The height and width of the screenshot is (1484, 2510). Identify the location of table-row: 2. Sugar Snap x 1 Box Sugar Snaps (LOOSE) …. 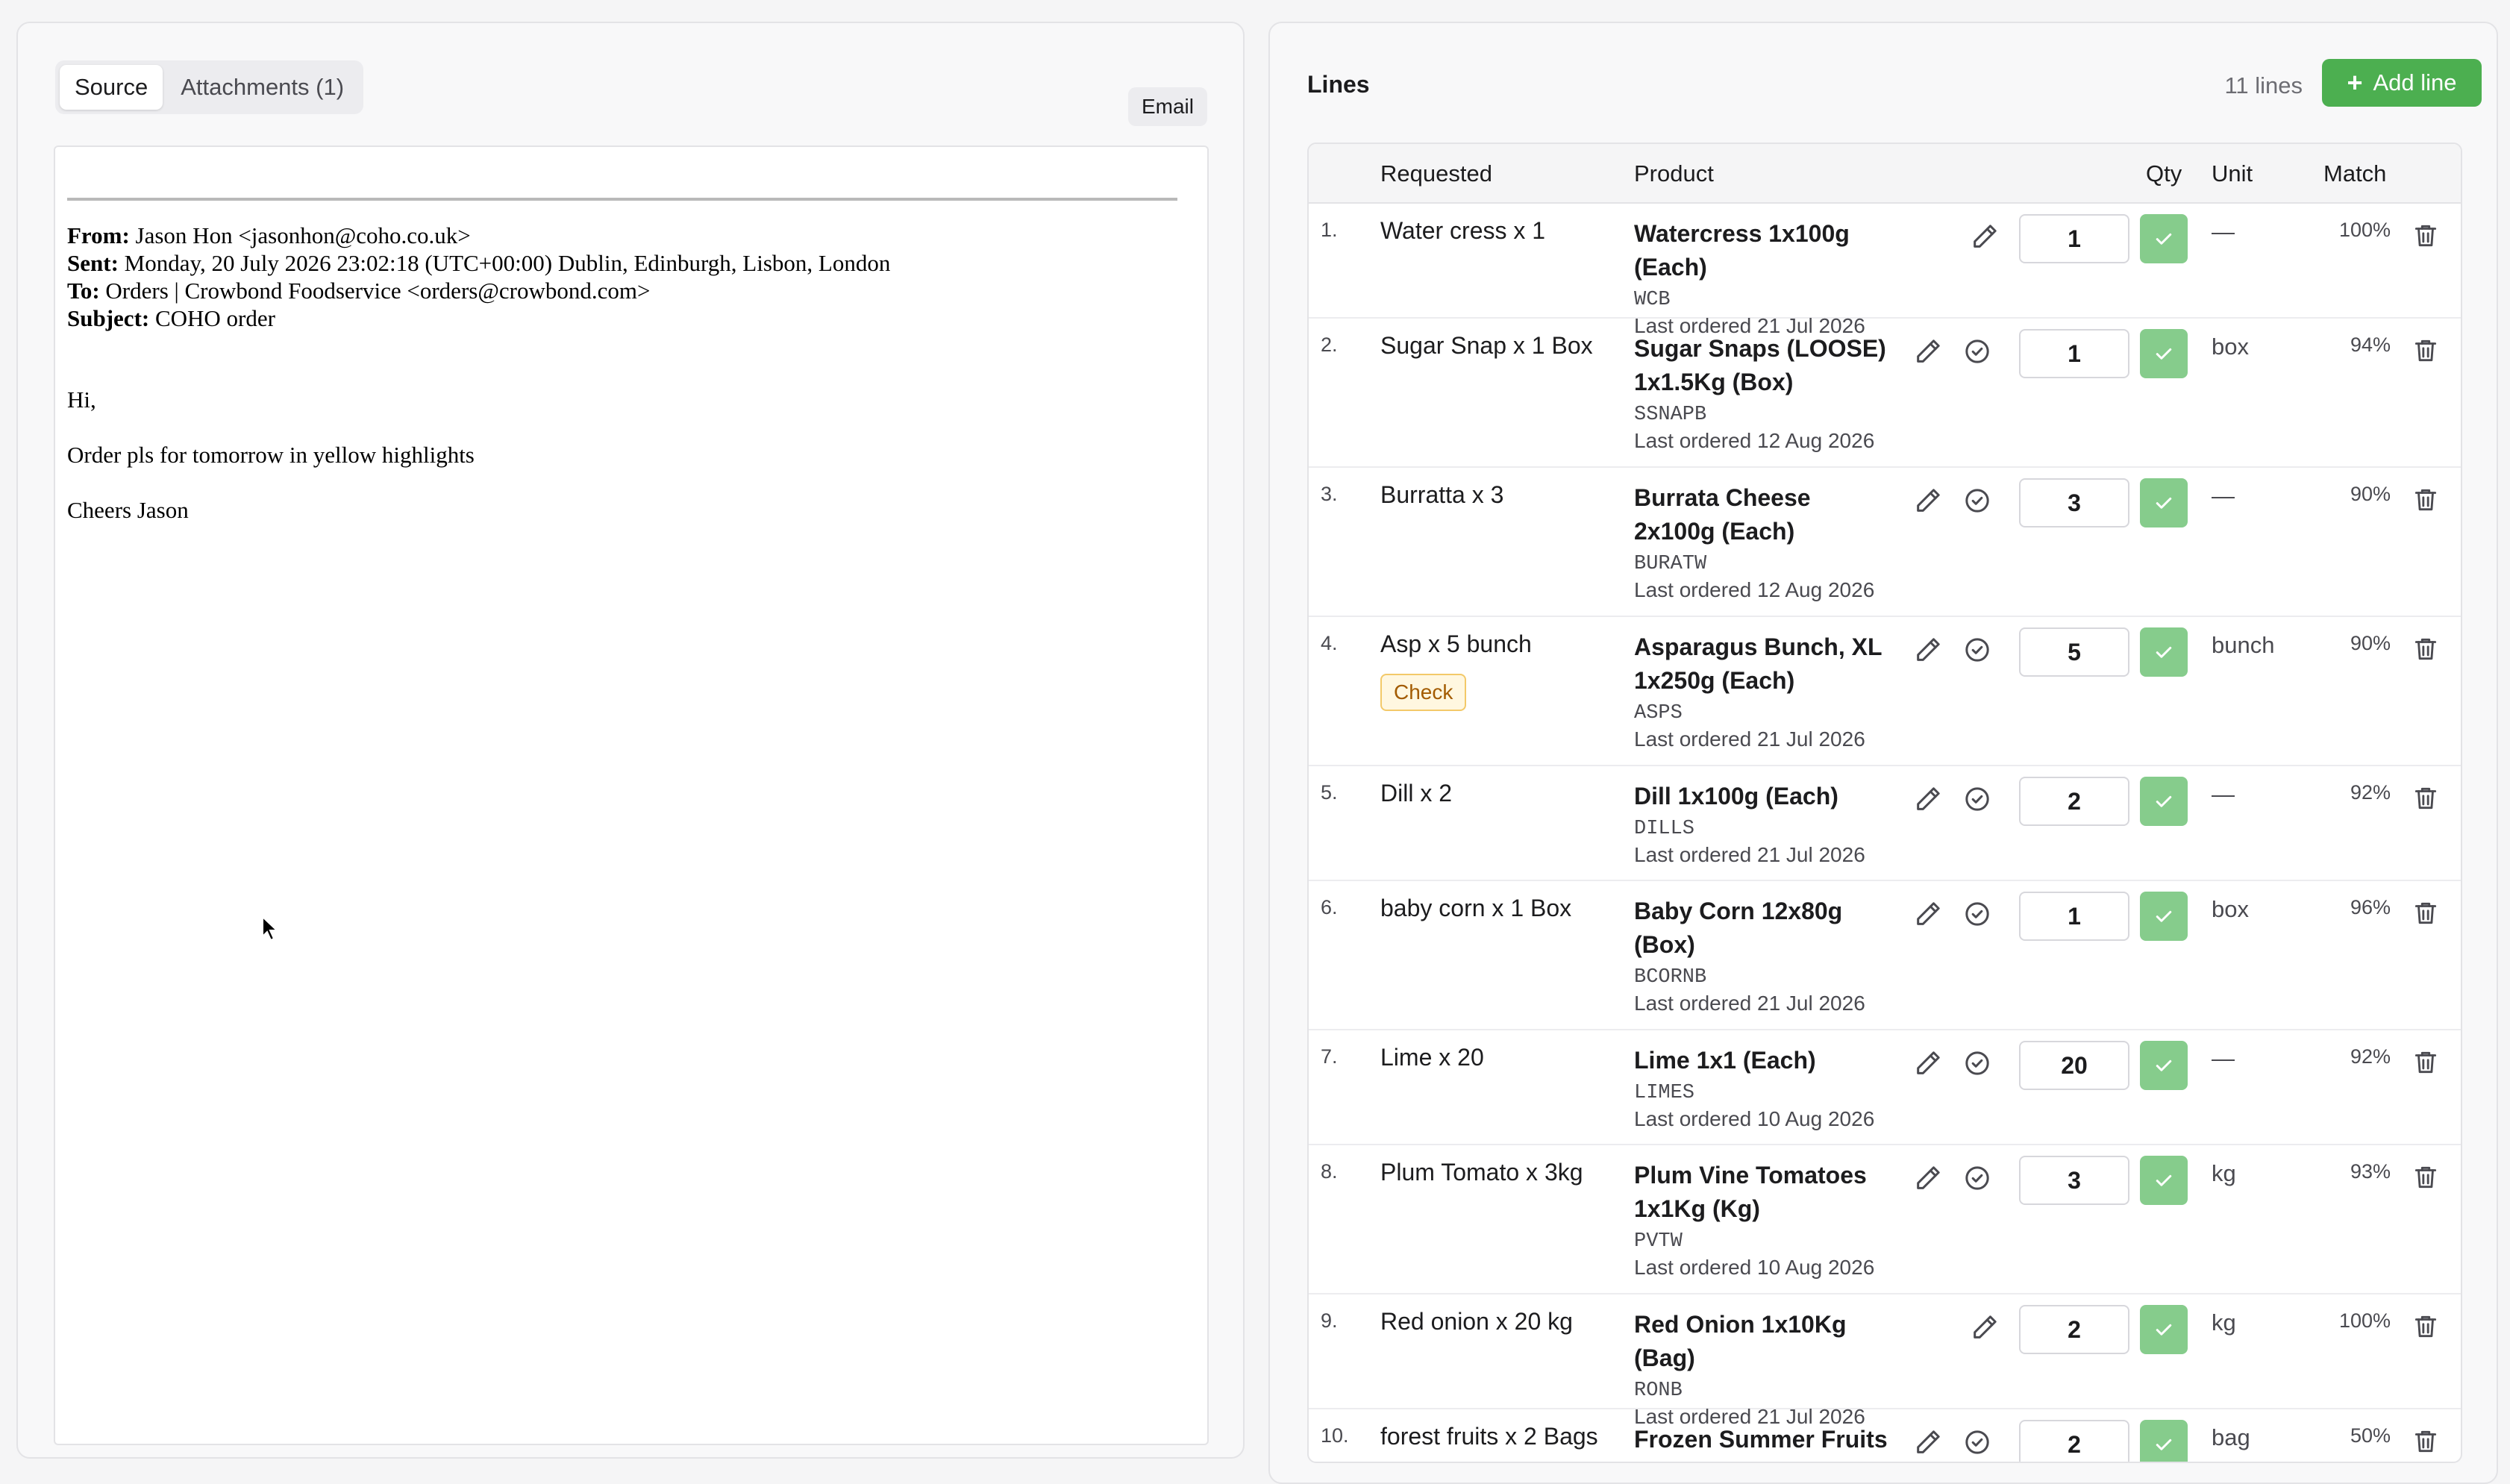
(1885, 393).